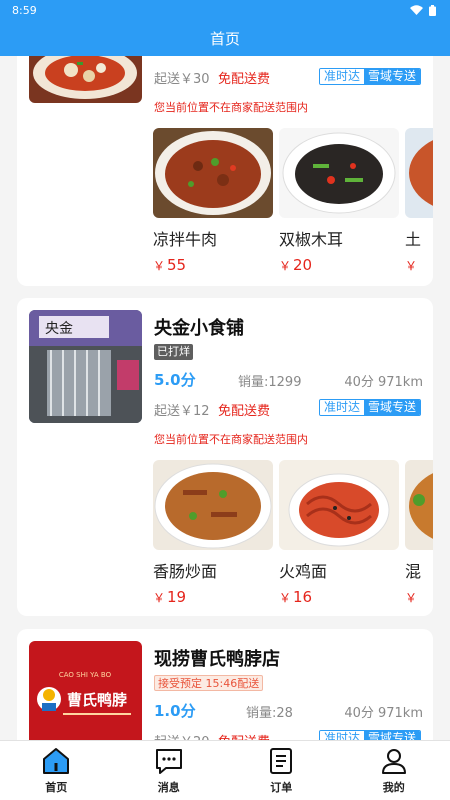 The width and height of the screenshot is (450, 800). Describe the element at coordinates (281, 787) in the screenshot. I see `tab-label: 订单` at that location.